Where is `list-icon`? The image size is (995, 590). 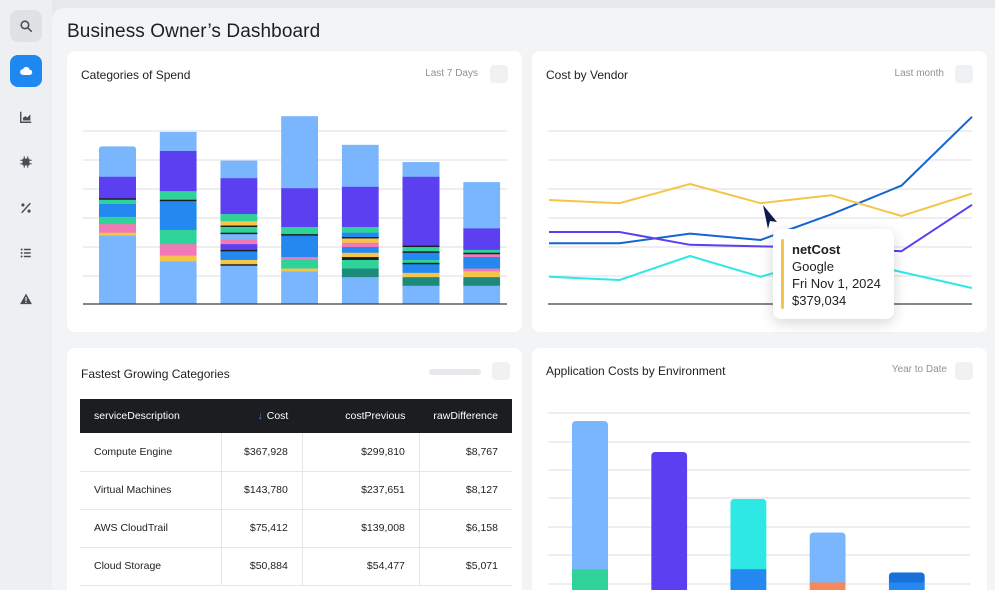 list-icon is located at coordinates (25, 253).